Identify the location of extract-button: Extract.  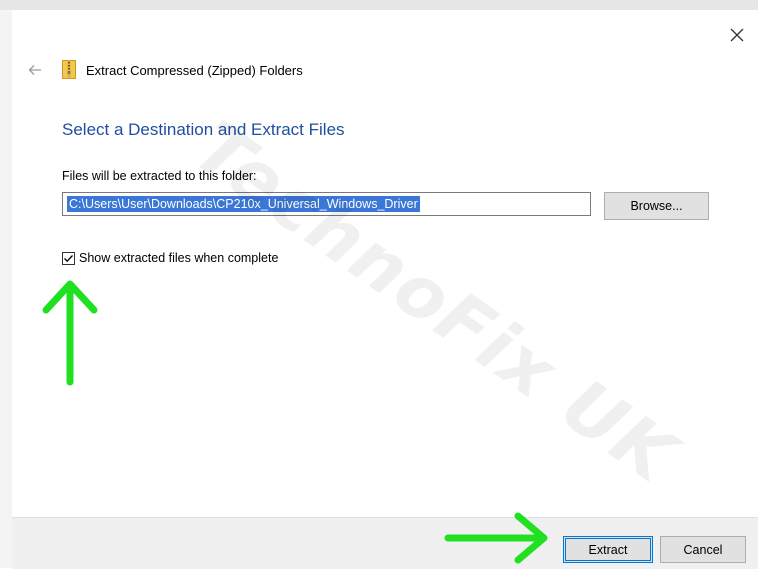
(608, 549).